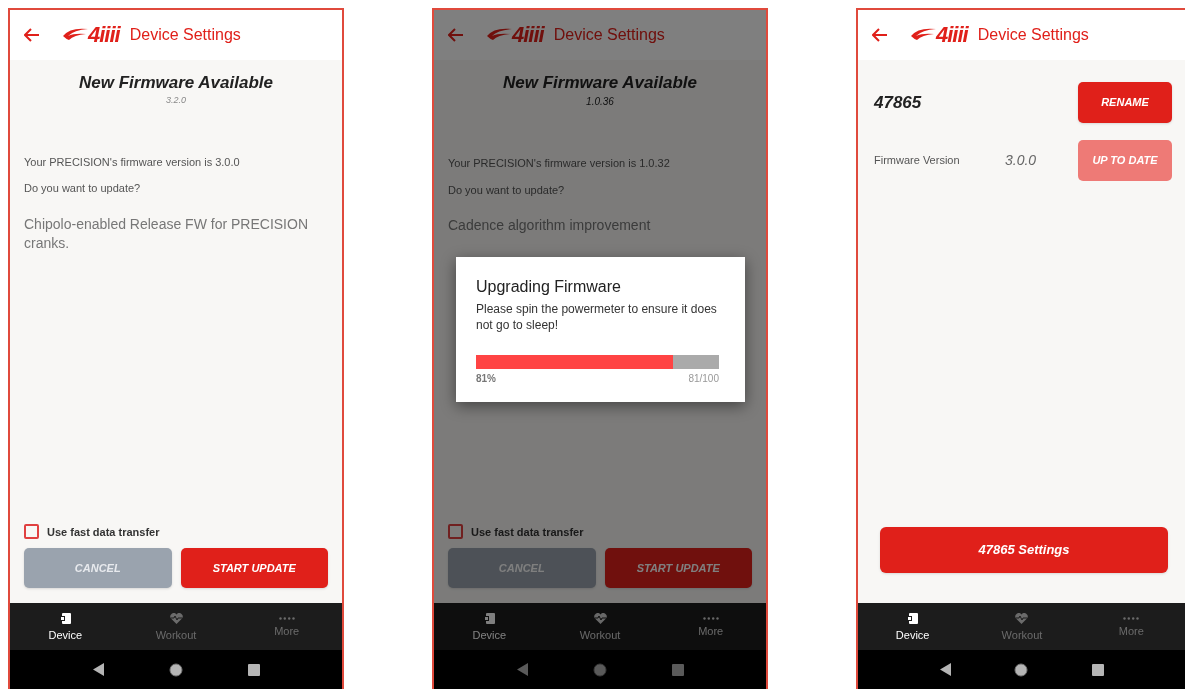  I want to click on dialog-message: Please spin the powermeter to ensure it does not go to sleep!, so click(597, 317).